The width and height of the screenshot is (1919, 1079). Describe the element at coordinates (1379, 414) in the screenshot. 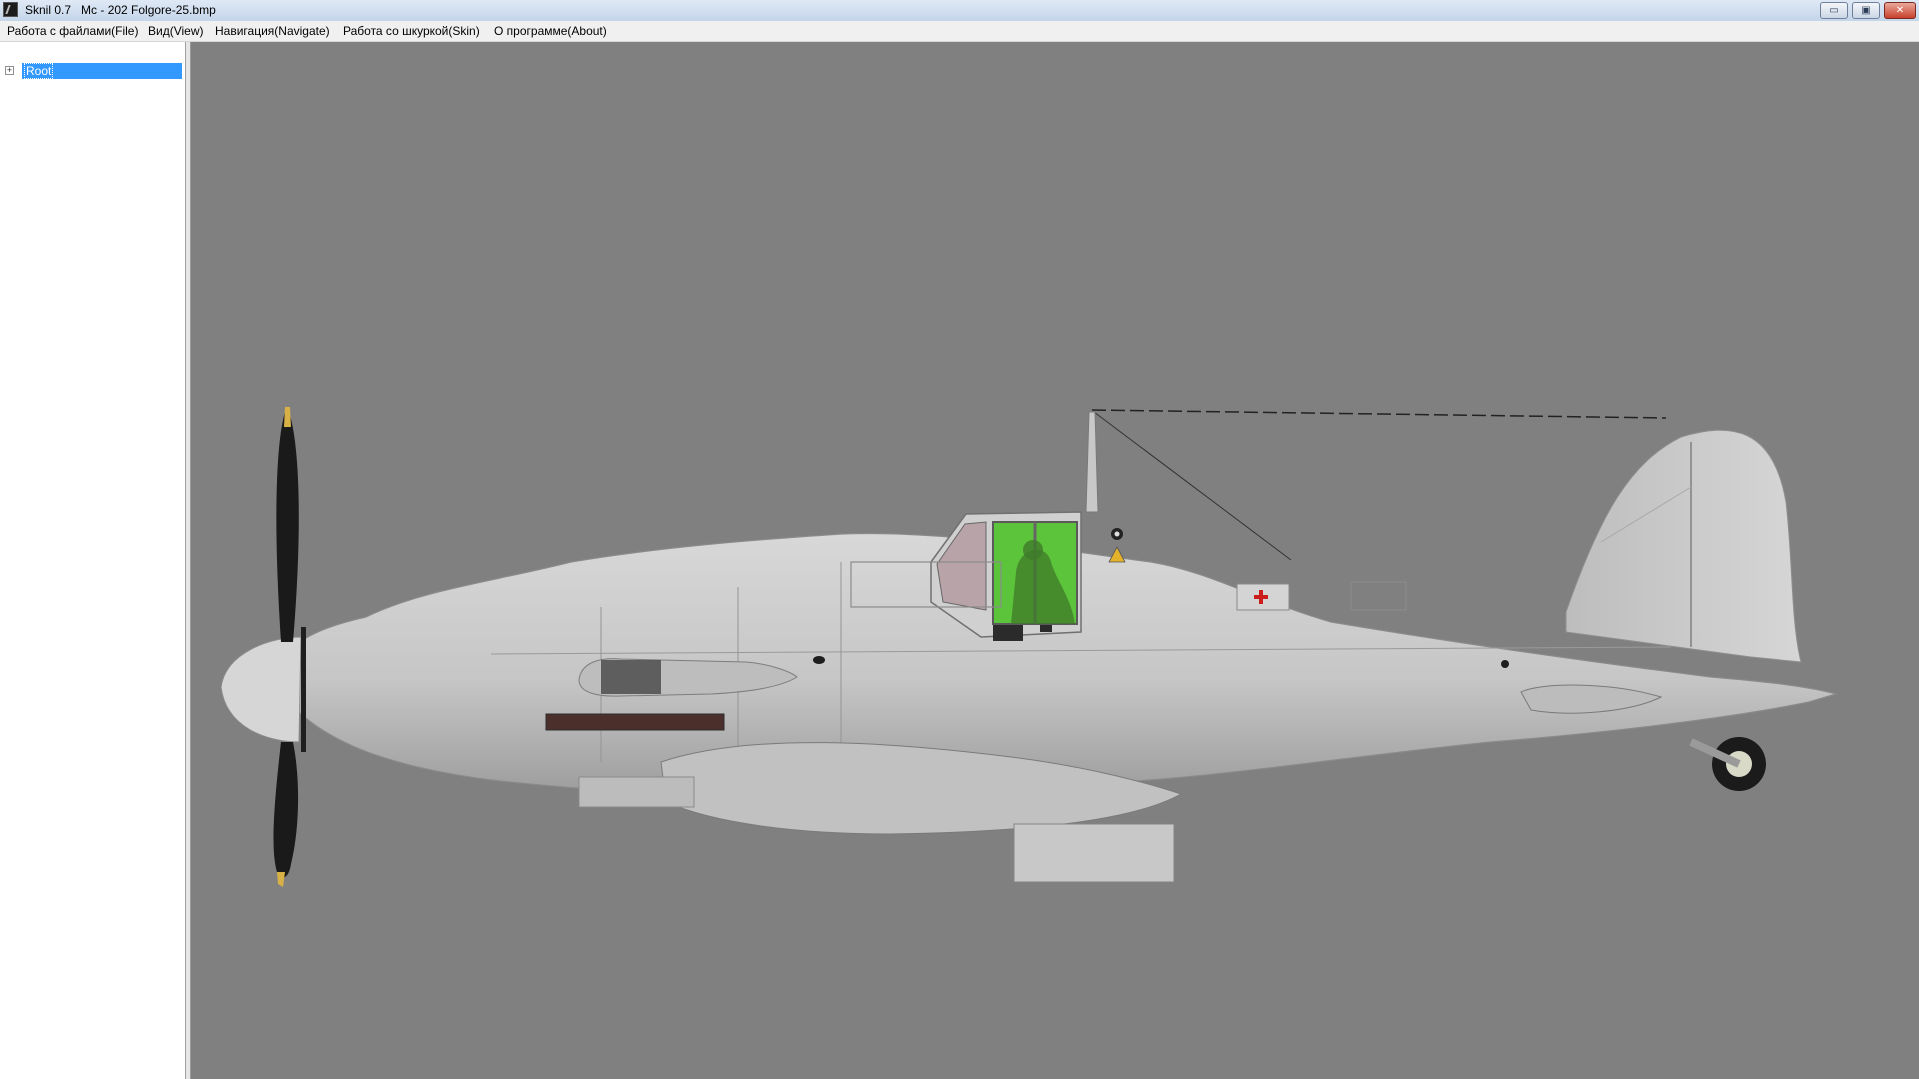

I see `antenna-wire` at that location.